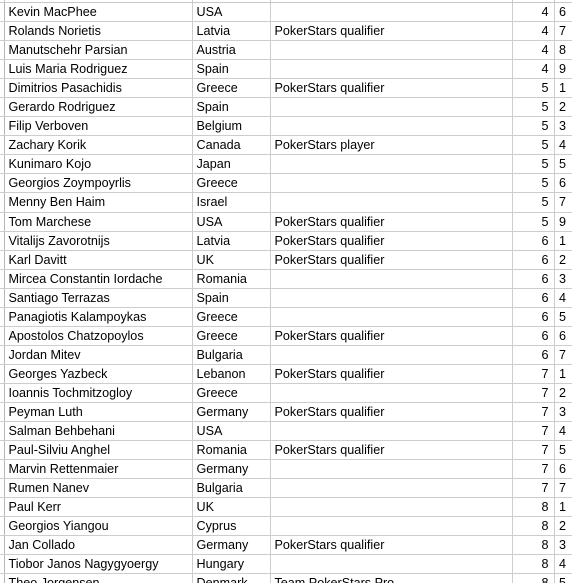  What do you see at coordinates (98, 564) in the screenshot?
I see `cell-player-name: Tiobor Janos Nagygyoergy` at bounding box center [98, 564].